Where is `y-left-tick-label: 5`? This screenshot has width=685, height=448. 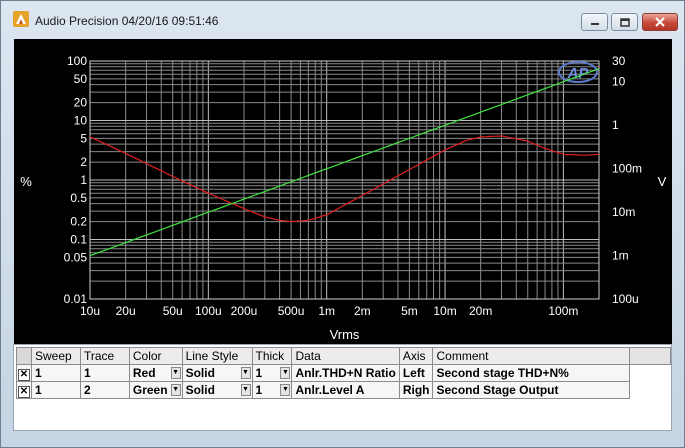 y-left-tick-label: 5 is located at coordinates (83, 138).